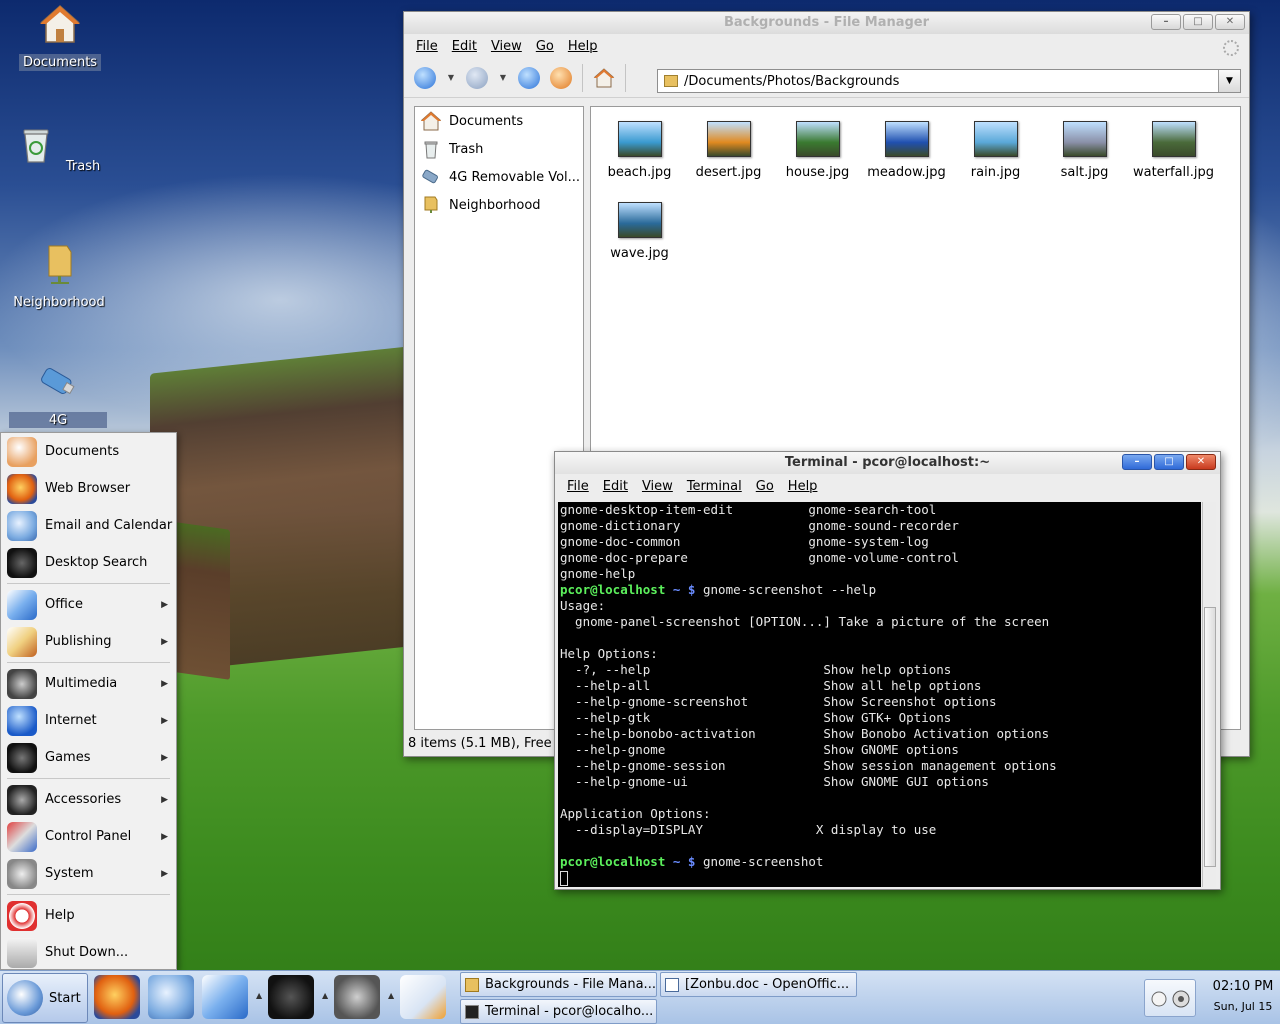 Image resolution: width=1280 pixels, height=1024 pixels. Describe the element at coordinates (995, 159) in the screenshot. I see `file-item: rain.jpg` at that location.